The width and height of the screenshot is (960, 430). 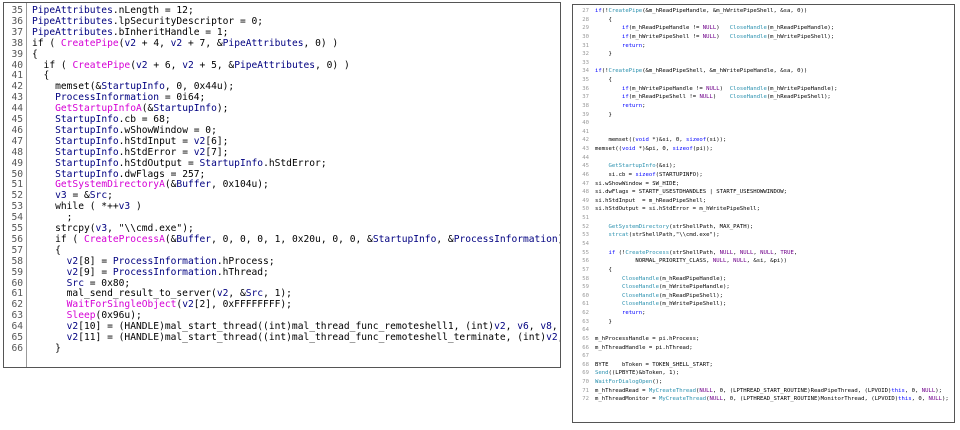 What do you see at coordinates (17, 21) in the screenshot?
I see `line-number: 36` at bounding box center [17, 21].